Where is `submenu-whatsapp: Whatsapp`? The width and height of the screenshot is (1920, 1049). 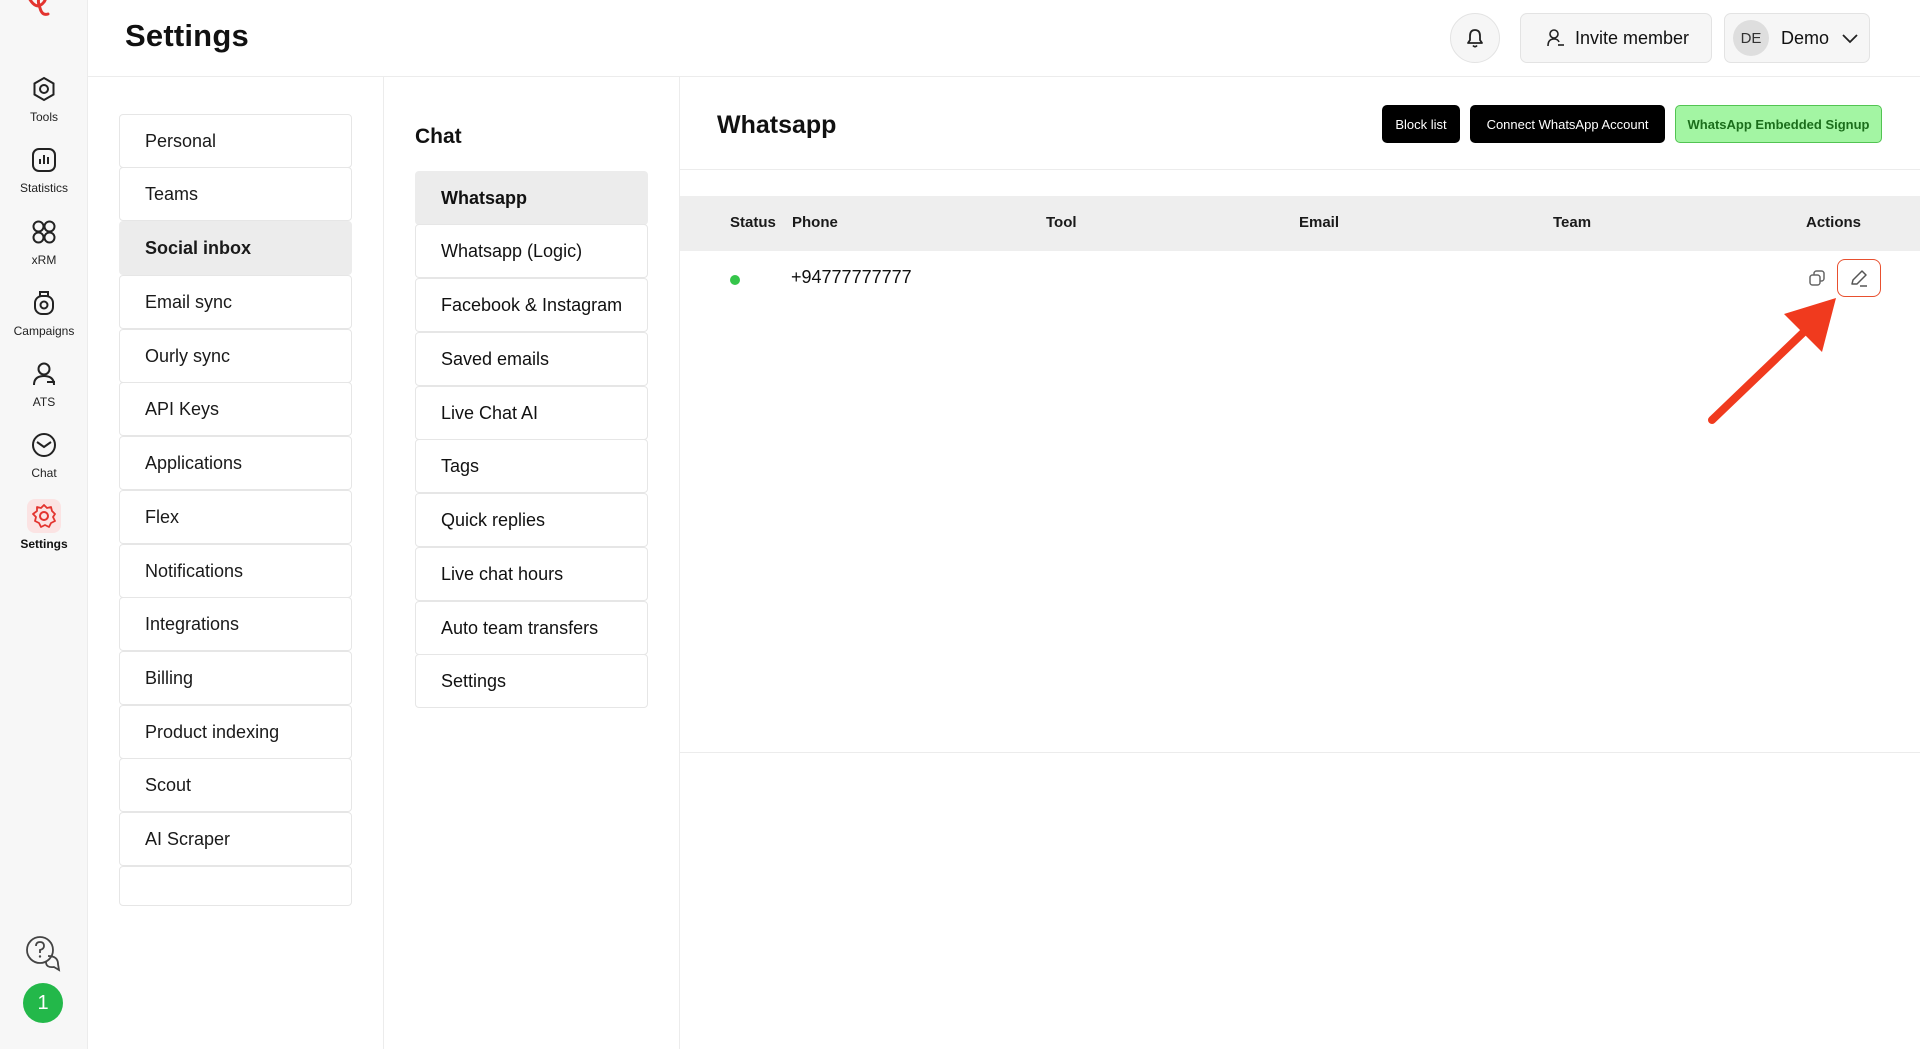 submenu-whatsapp: Whatsapp is located at coordinates (531, 198).